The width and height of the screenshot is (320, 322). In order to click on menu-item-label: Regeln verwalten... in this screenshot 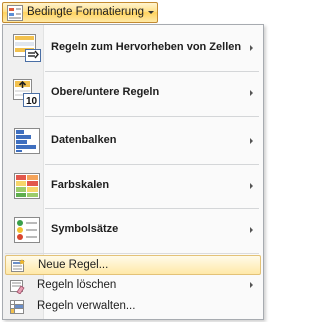, I will do `click(86, 306)`.